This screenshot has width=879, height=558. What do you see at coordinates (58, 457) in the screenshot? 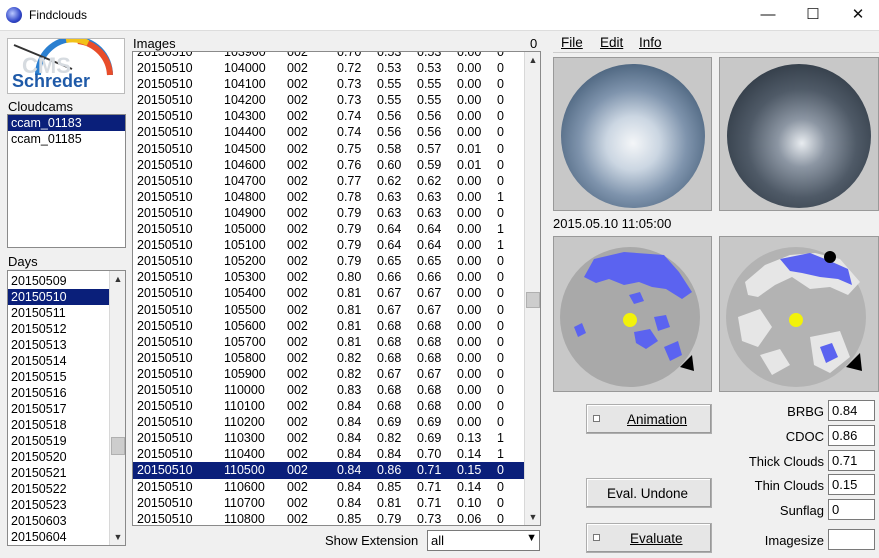
I see `day-item: 20150520` at bounding box center [58, 457].